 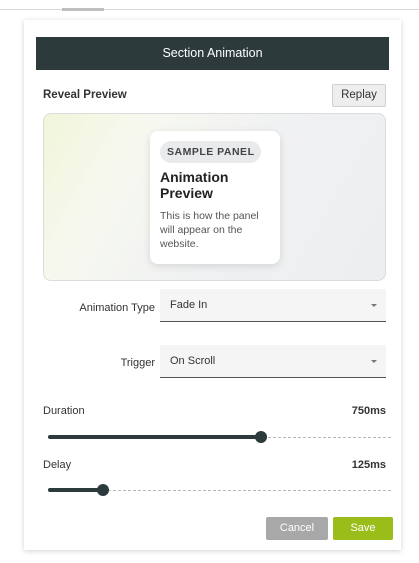 What do you see at coordinates (75, 490) in the screenshot?
I see `delay-slider-fill` at bounding box center [75, 490].